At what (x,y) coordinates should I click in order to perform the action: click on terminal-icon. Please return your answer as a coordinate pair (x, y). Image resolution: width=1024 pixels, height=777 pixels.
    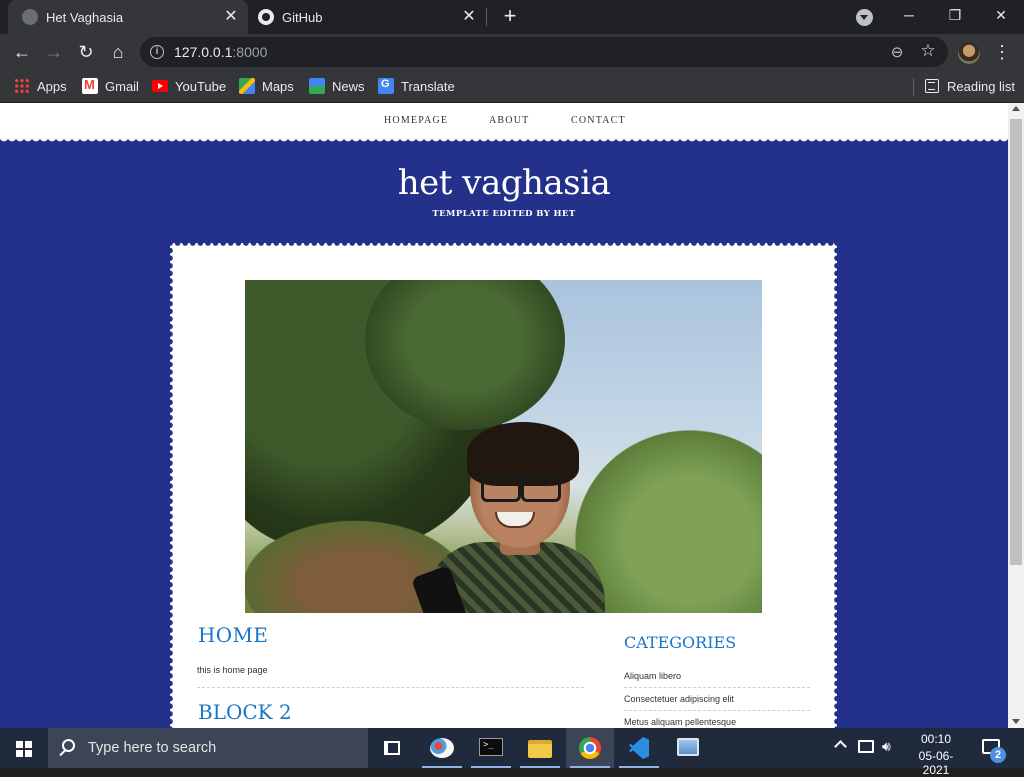
    Looking at the image, I should click on (491, 747).